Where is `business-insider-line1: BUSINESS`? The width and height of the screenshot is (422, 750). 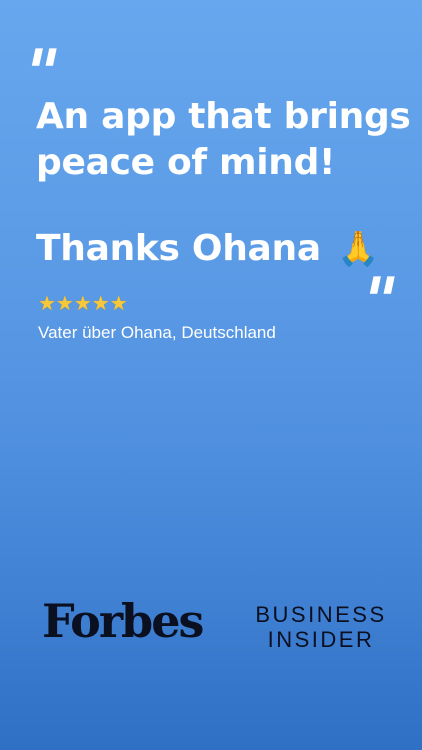
business-insider-line1: BUSINESS is located at coordinates (321, 614).